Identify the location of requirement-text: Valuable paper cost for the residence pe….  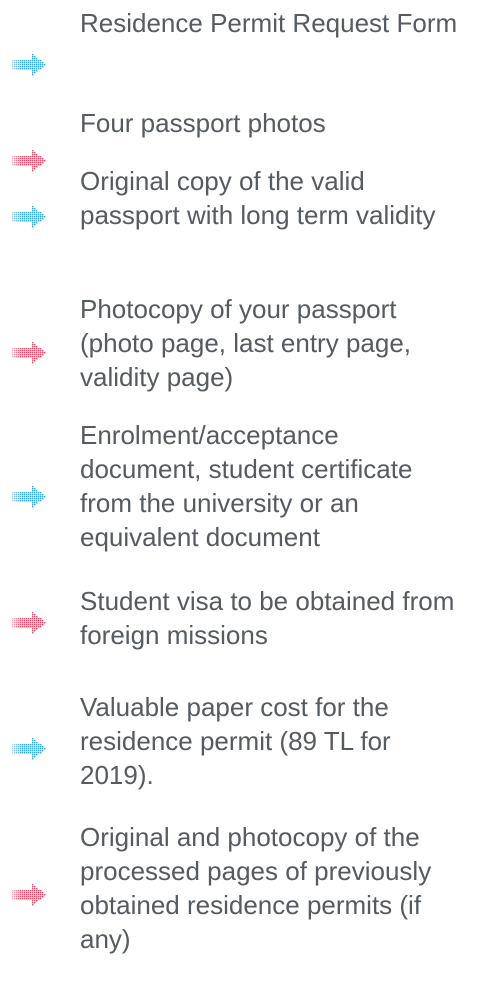
(235, 741).